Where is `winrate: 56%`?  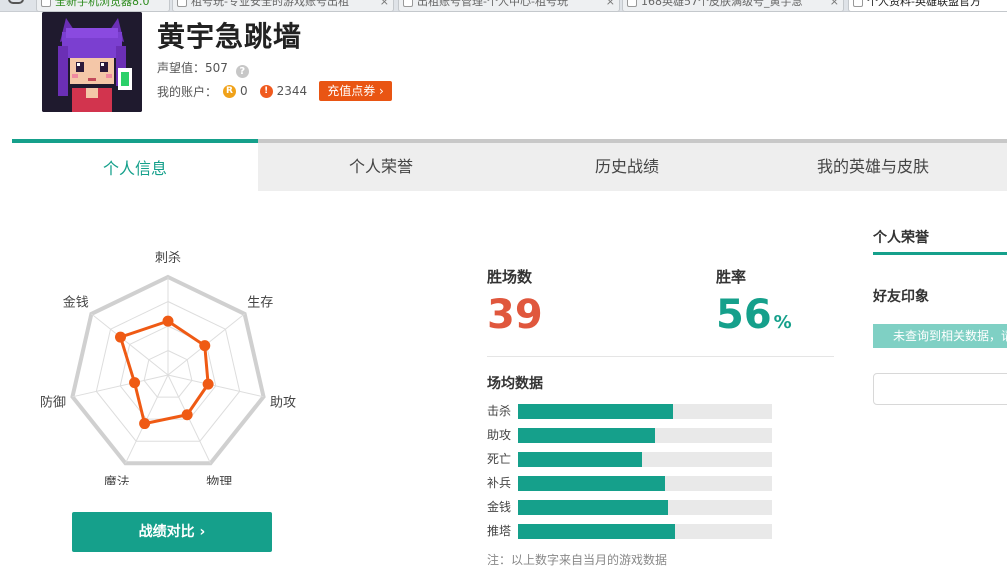 winrate: 56% is located at coordinates (754, 315).